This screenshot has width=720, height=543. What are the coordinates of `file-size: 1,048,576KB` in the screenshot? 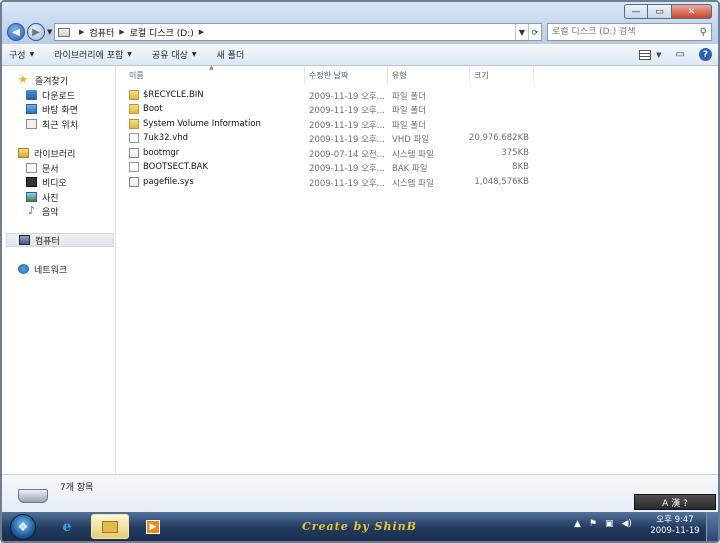 It's located at (501, 182).